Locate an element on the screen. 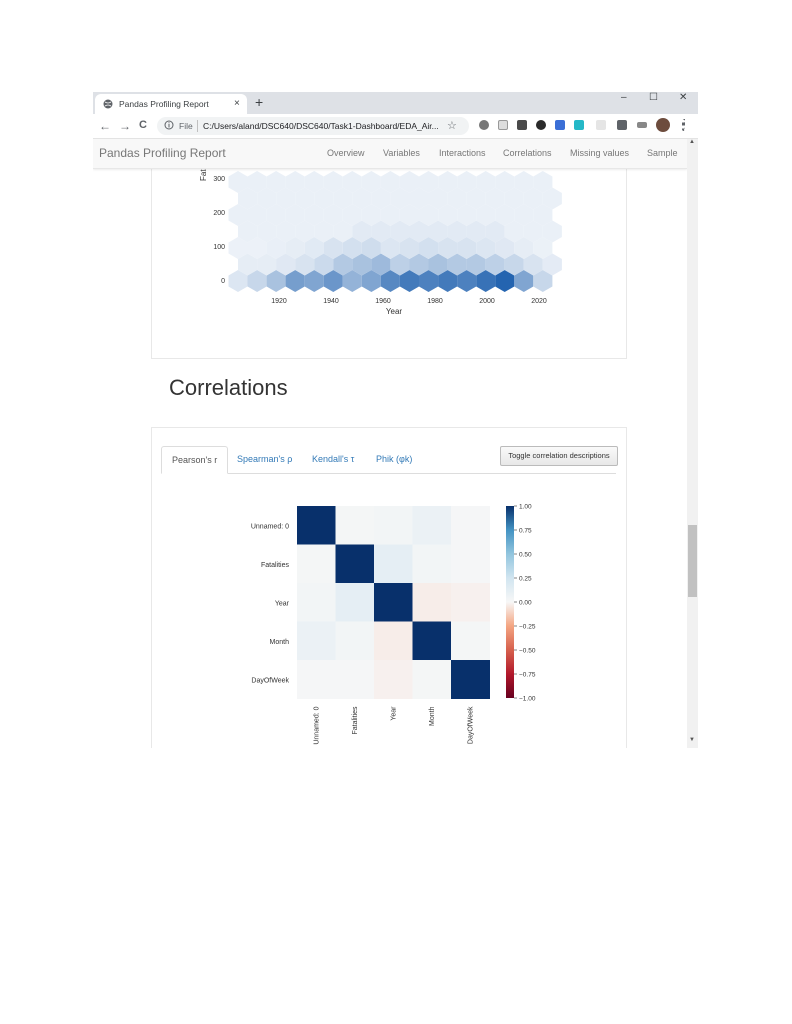  heatmap-row-label: Fatalities is located at coordinates (275, 565).